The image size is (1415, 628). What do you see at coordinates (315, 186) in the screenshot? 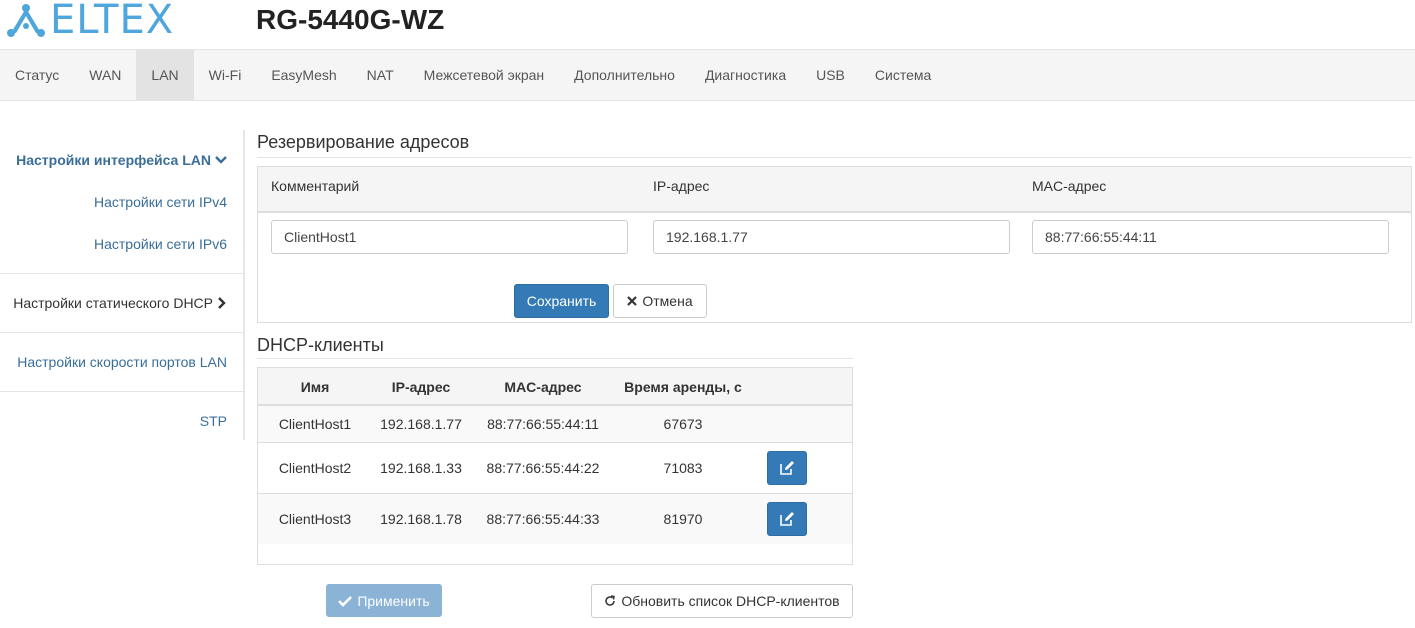
I see `column-header-comment: Комментарий` at bounding box center [315, 186].